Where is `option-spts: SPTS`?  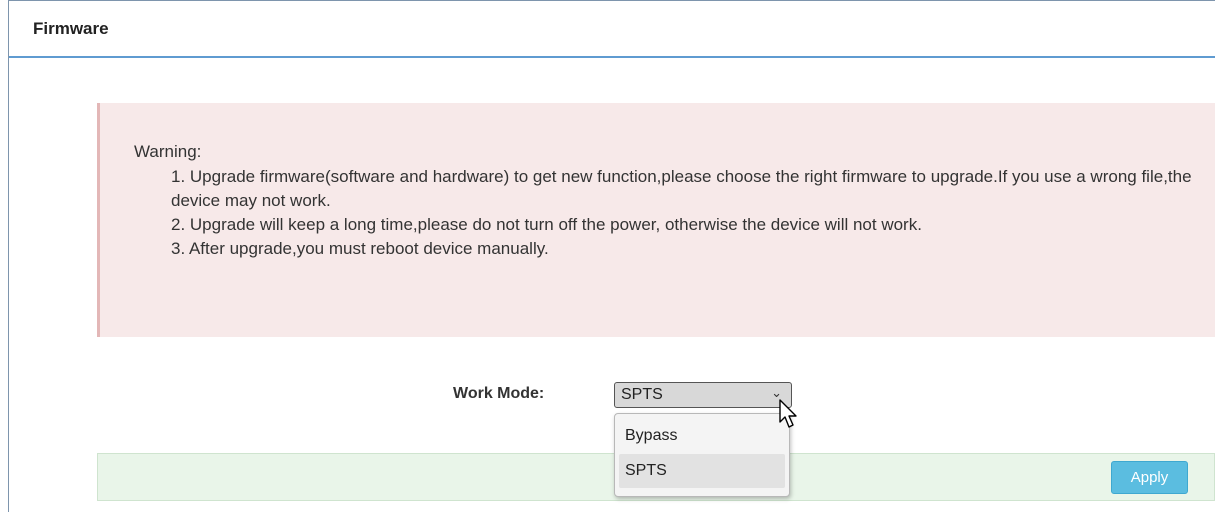
option-spts: SPTS is located at coordinates (702, 471).